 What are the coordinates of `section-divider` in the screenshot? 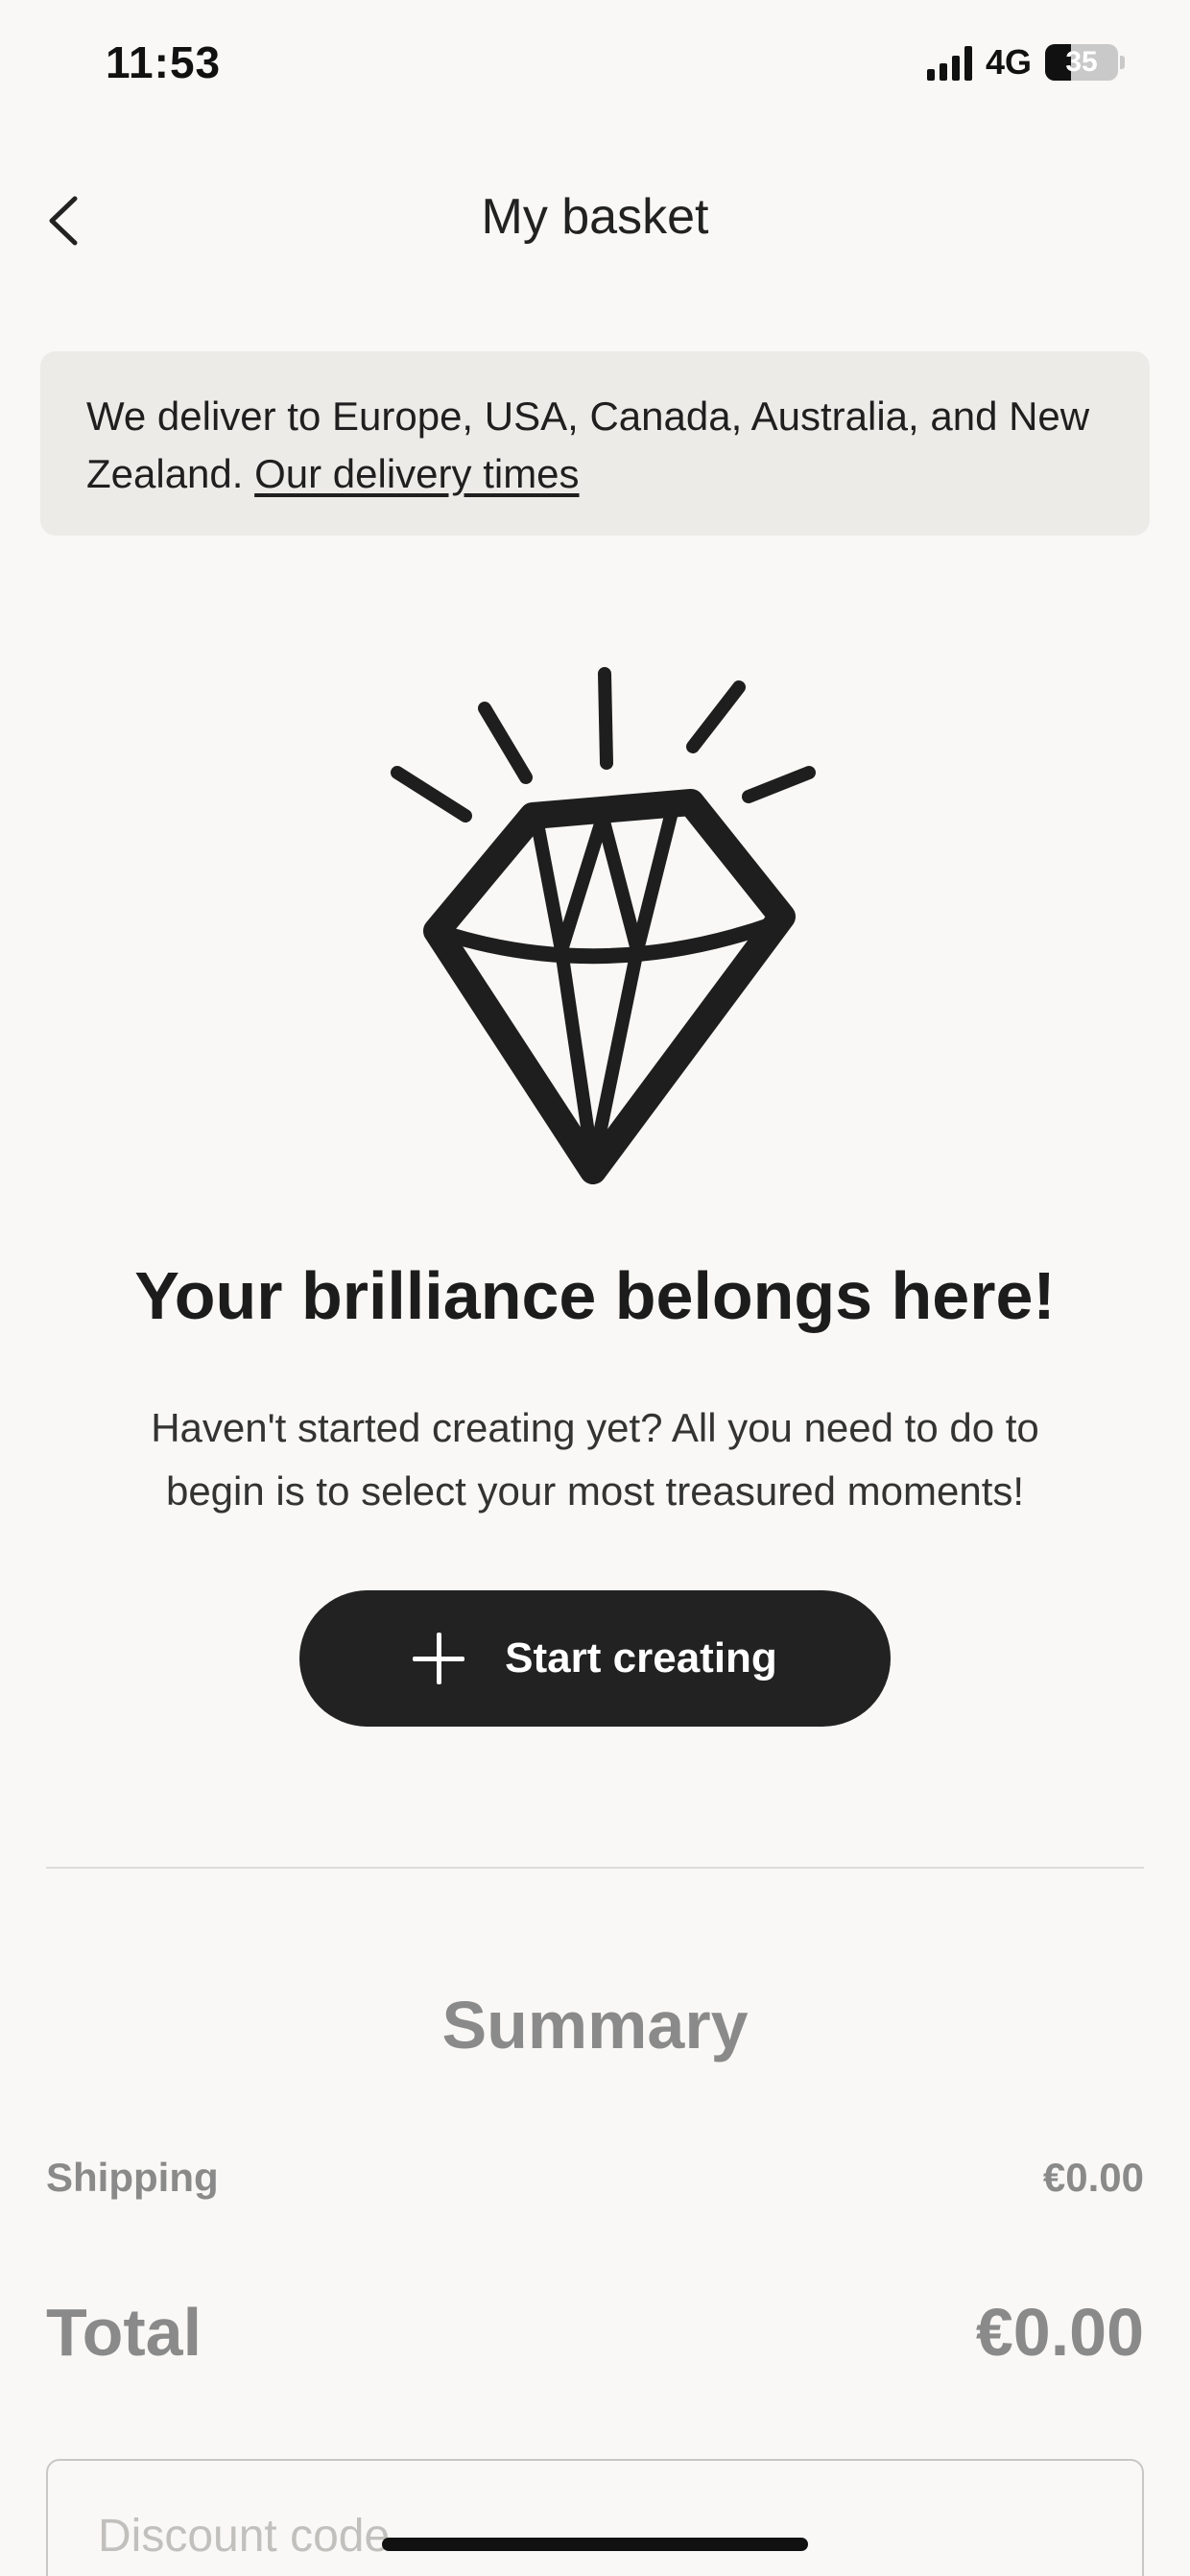 It's located at (595, 1868).